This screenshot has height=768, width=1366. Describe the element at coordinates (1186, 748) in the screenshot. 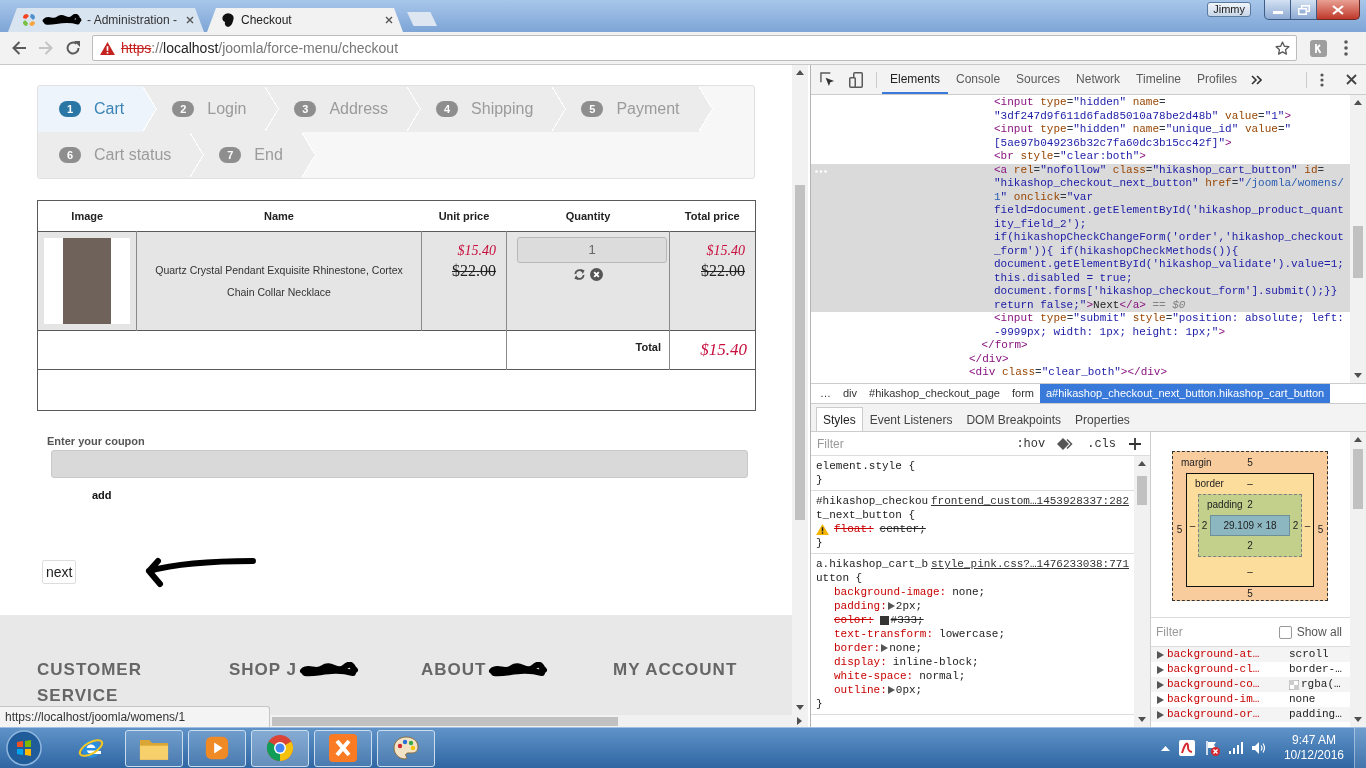

I see `swirl-icon` at that location.